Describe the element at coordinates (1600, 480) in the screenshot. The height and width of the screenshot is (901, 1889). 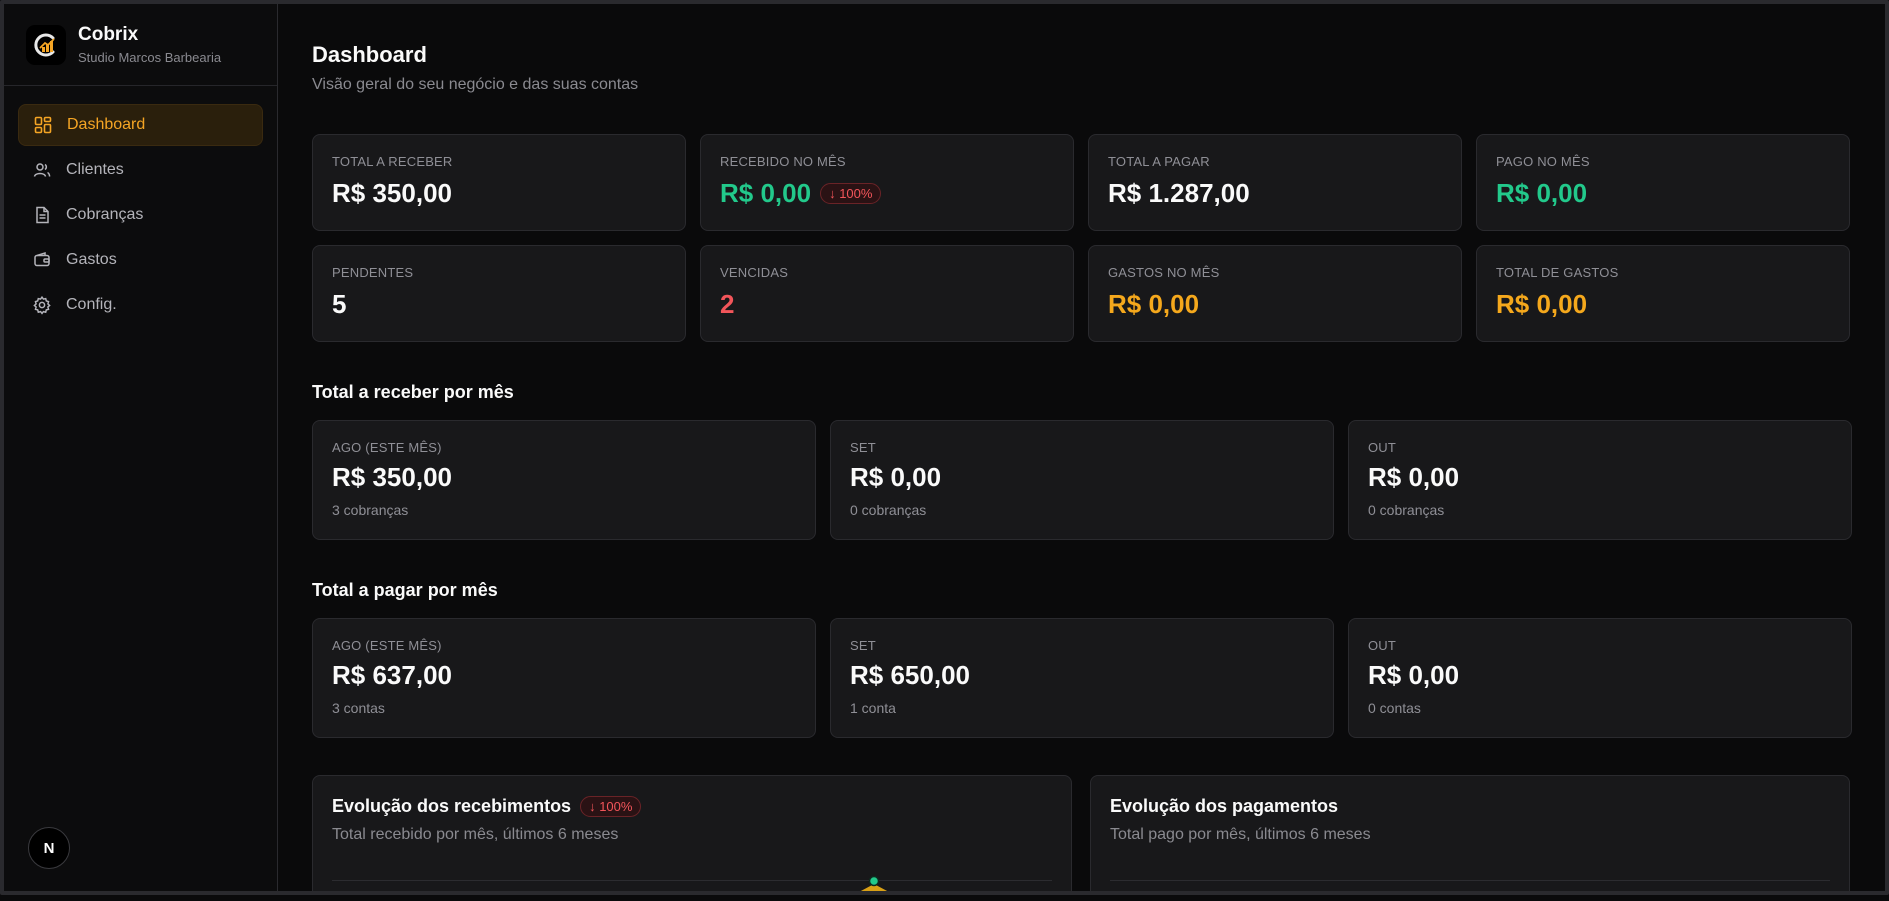
I see `month-card: OUT R$ 0,00 0 cobranças` at that location.